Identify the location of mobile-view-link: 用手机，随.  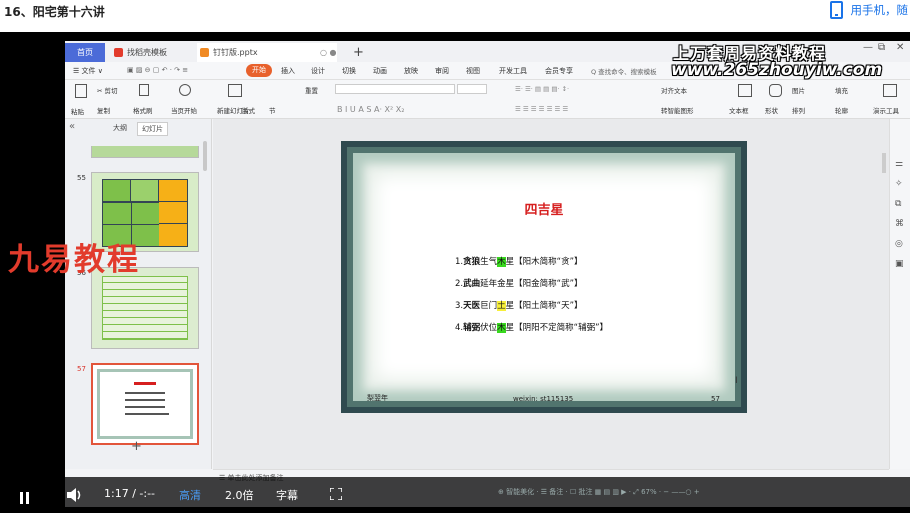
(868, 10).